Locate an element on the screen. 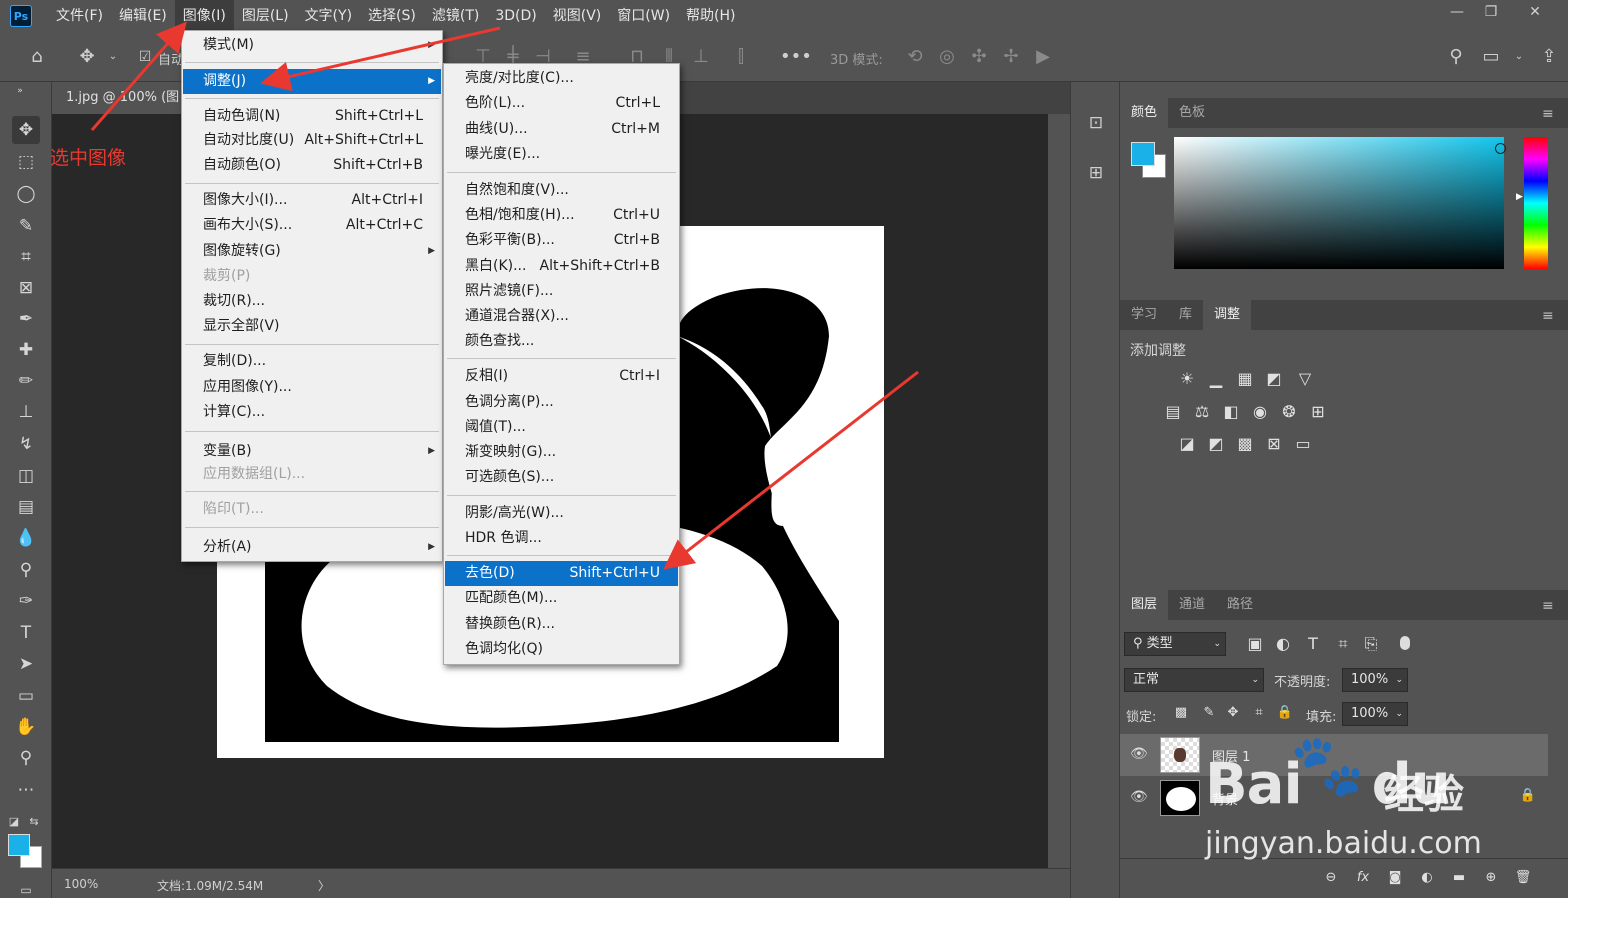 This screenshot has width=1623, height=929. share-icon: ⇪ is located at coordinates (1549, 57).